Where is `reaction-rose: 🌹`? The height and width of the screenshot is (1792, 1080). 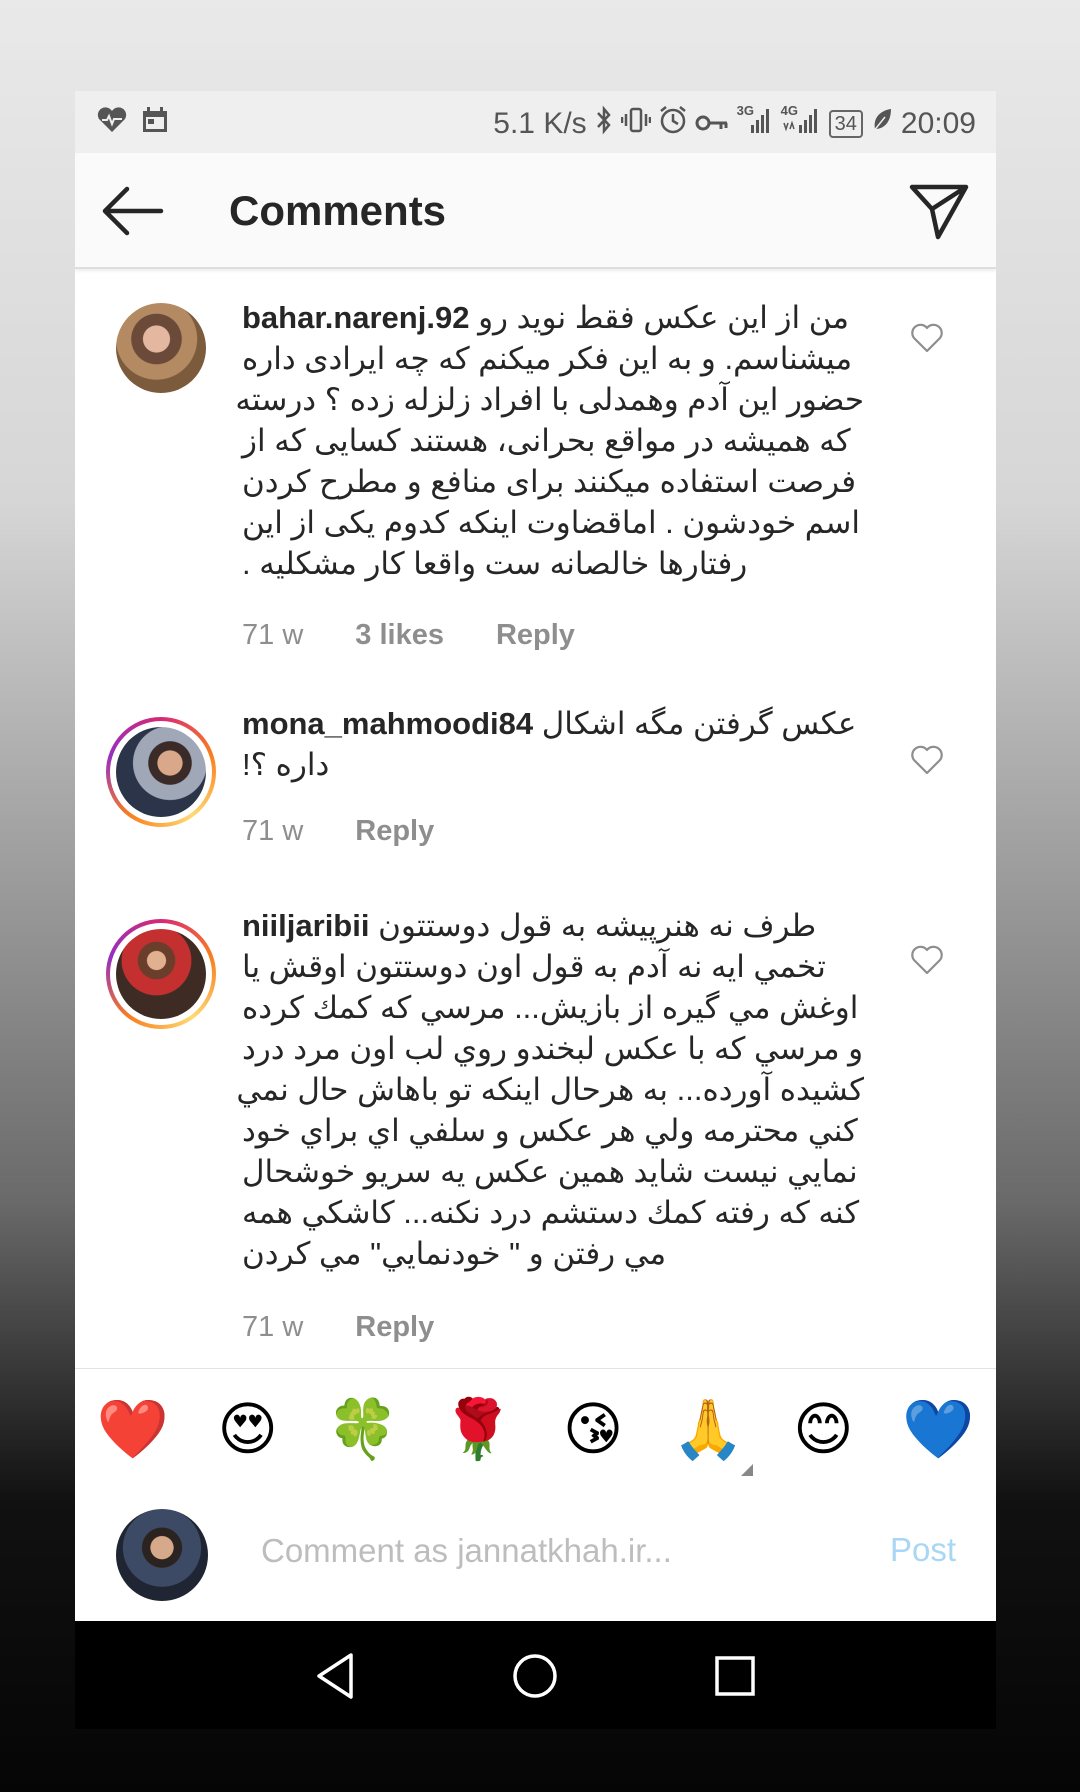
reaction-rose: 🌹 is located at coordinates (478, 1430).